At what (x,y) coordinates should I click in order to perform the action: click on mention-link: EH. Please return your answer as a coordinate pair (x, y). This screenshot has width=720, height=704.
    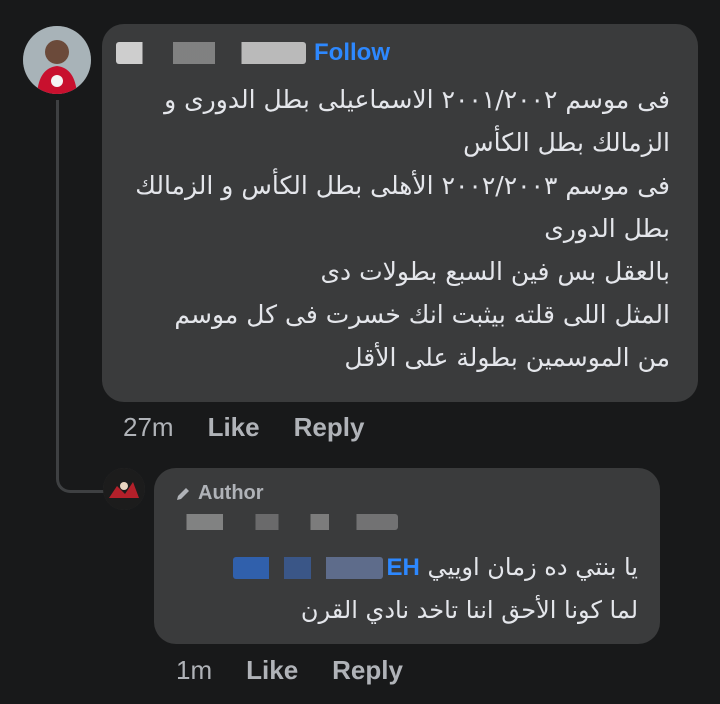
    Looking at the image, I should click on (403, 567).